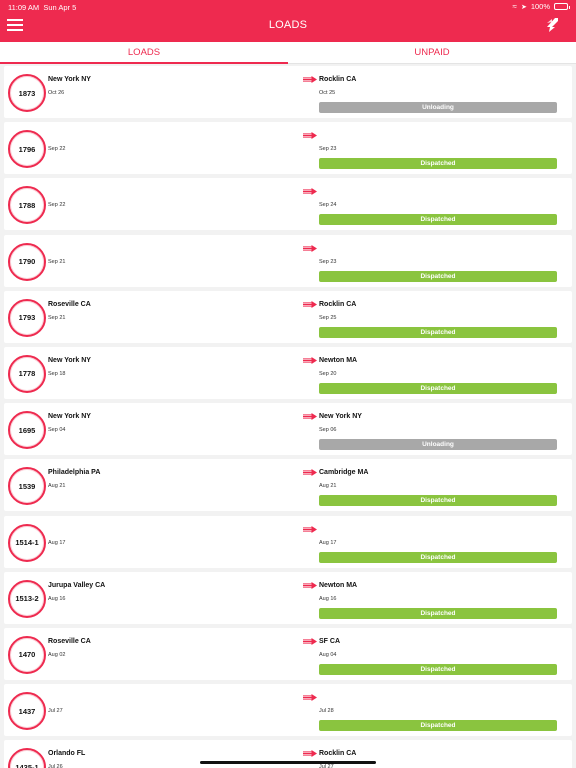 This screenshot has height=768, width=576. I want to click on load-number-badge: 1790, so click(27, 261).